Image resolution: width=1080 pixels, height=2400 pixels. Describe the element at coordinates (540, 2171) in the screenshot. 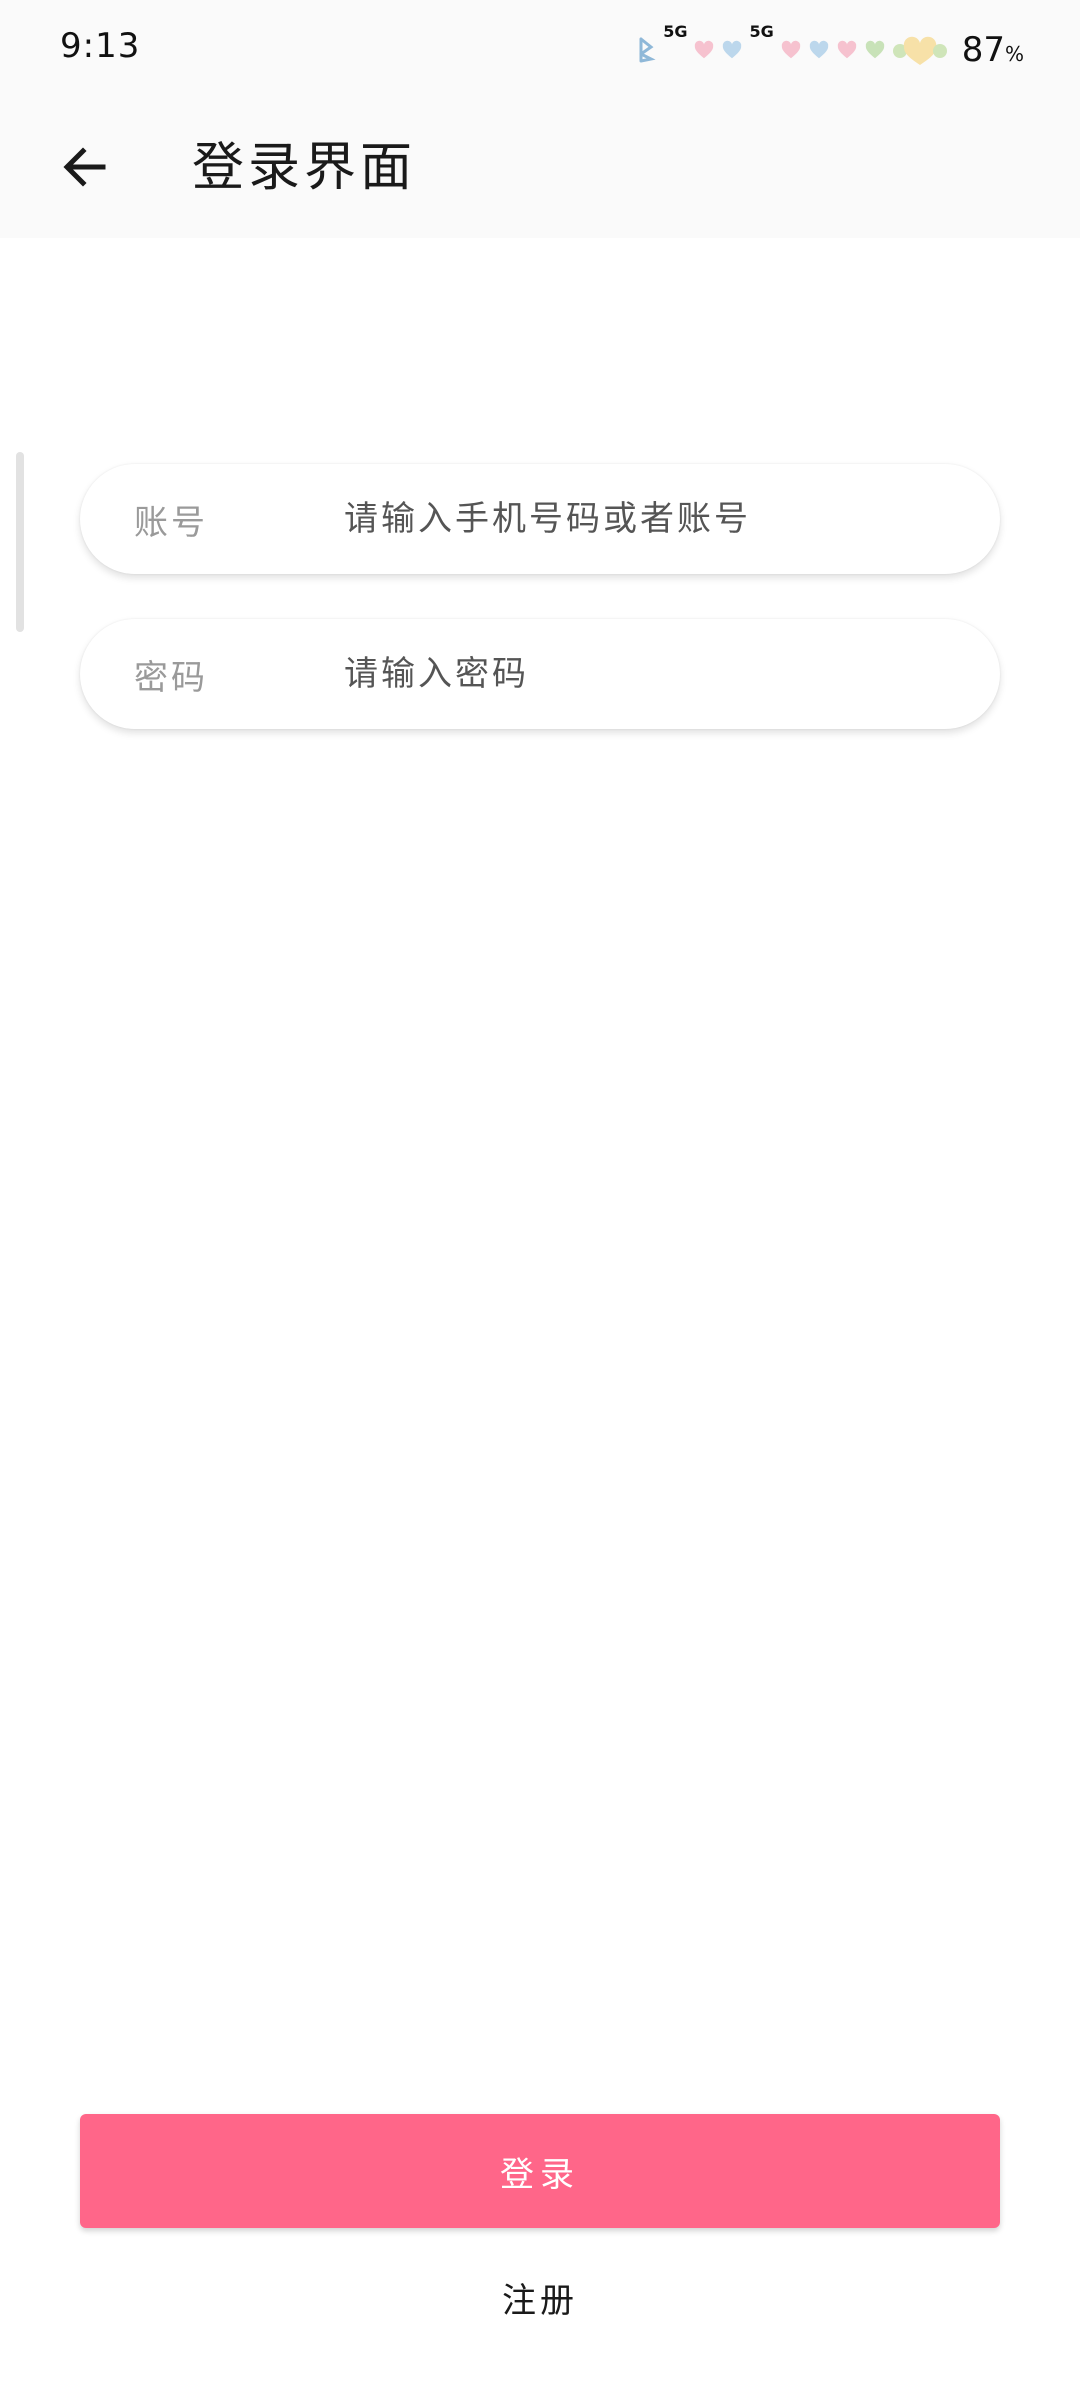

I see `login-button: 登录` at that location.